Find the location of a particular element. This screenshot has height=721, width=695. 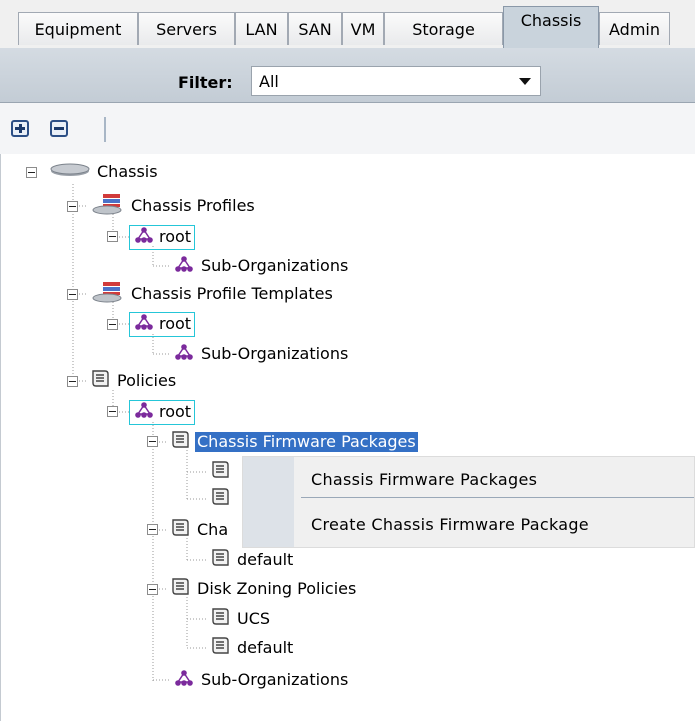

tab-servers: Servers is located at coordinates (186, 28).